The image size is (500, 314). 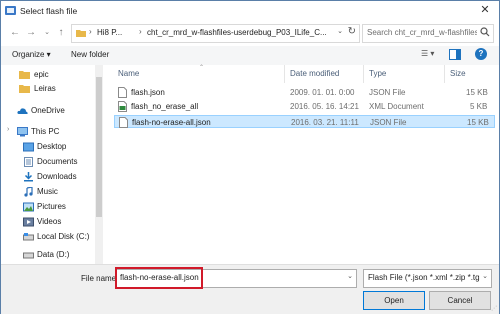 I want to click on help-icon: ?, so click(x=481, y=54).